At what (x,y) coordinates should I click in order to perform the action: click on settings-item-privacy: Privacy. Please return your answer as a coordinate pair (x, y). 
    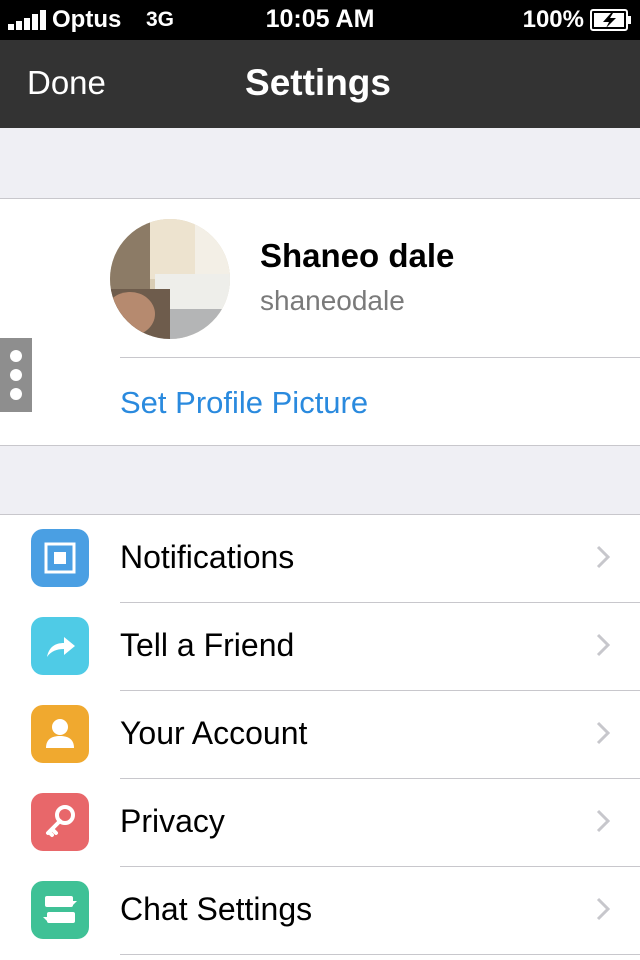
    Looking at the image, I should click on (320, 823).